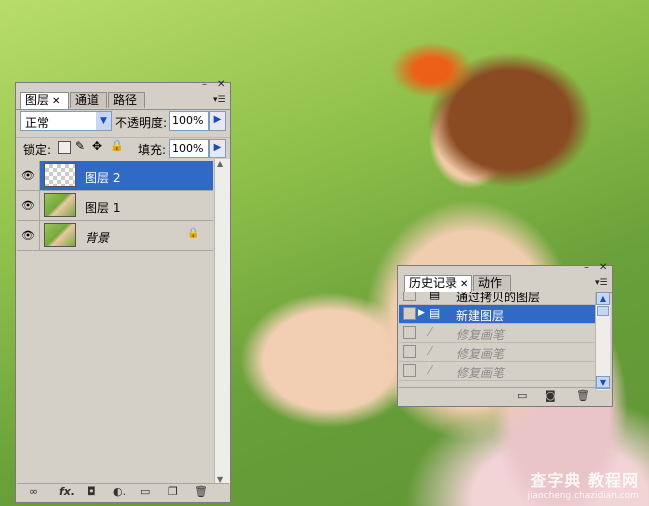 The width and height of the screenshot is (649, 506). Describe the element at coordinates (583, 496) in the screenshot. I see `watermark-url: jiaocheng.chazidian.com` at that location.